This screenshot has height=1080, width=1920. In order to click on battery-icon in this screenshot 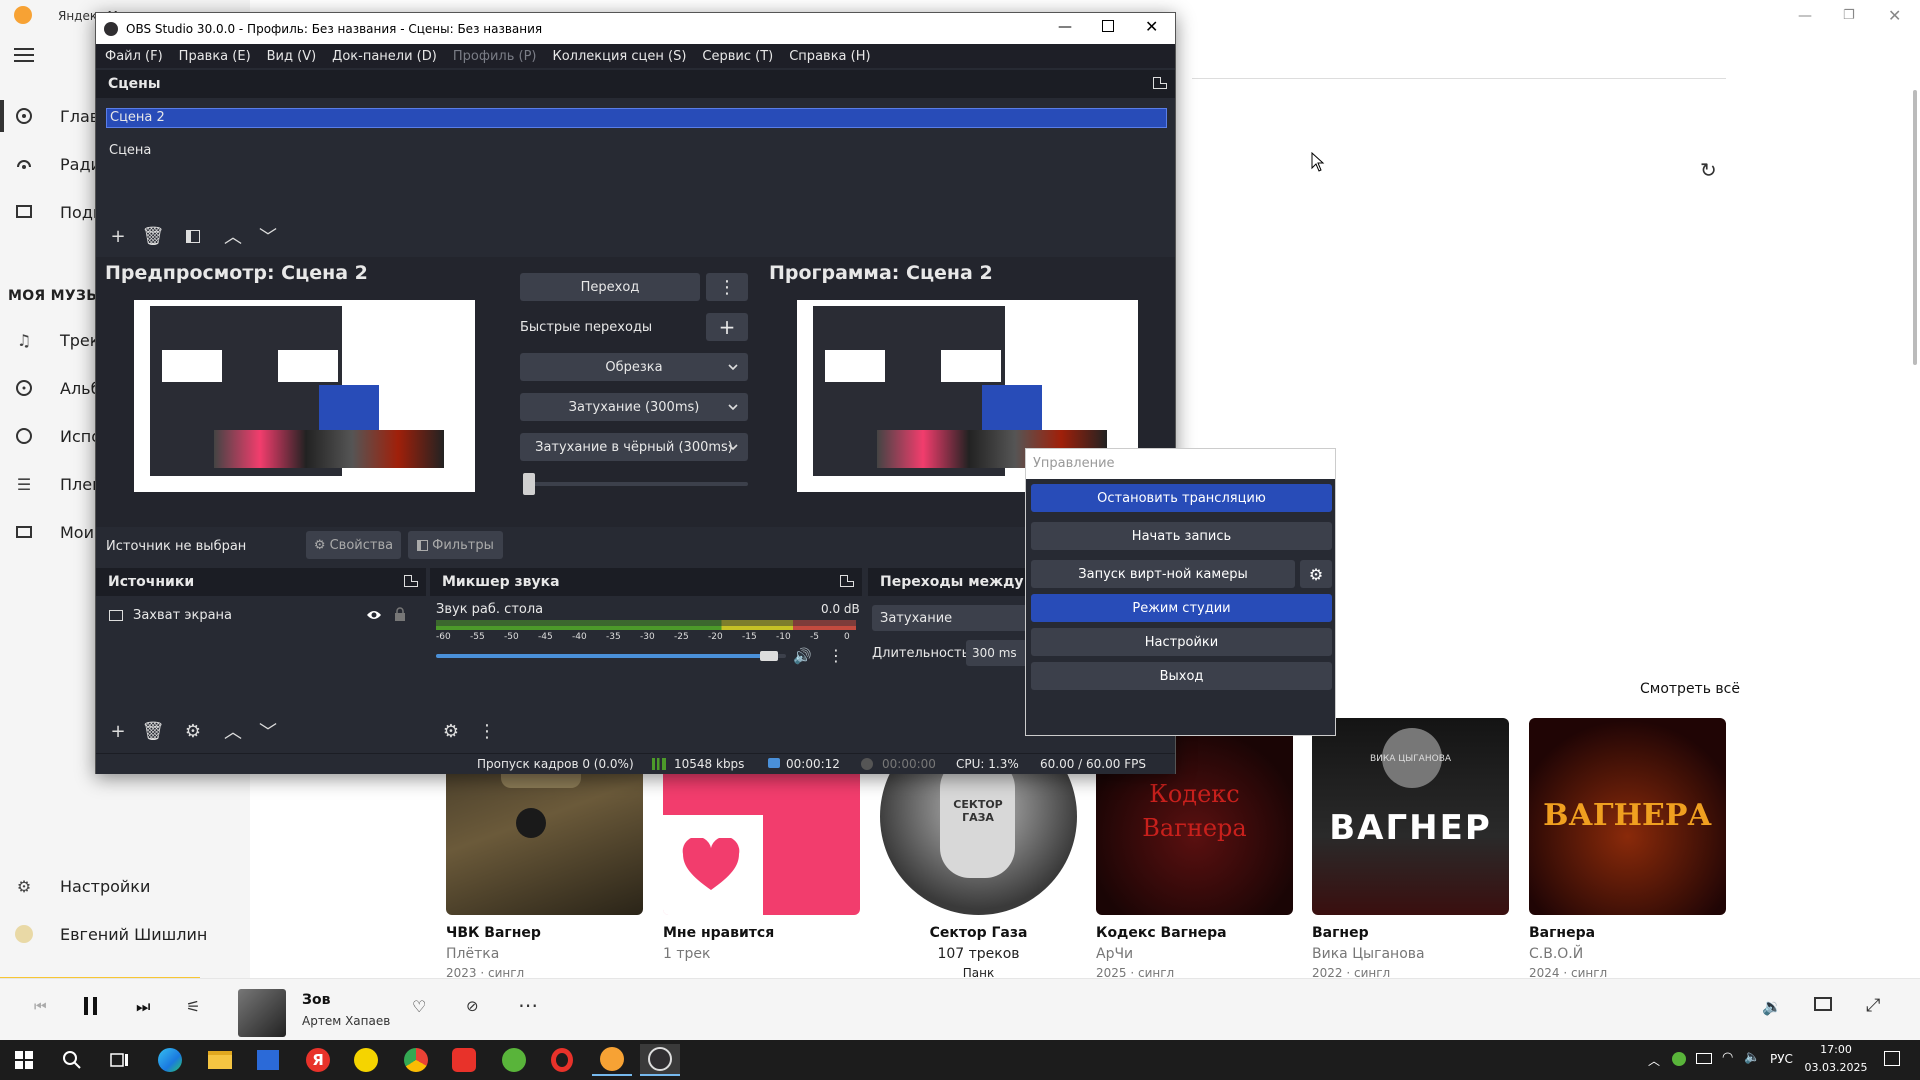, I will do `click(1704, 1058)`.